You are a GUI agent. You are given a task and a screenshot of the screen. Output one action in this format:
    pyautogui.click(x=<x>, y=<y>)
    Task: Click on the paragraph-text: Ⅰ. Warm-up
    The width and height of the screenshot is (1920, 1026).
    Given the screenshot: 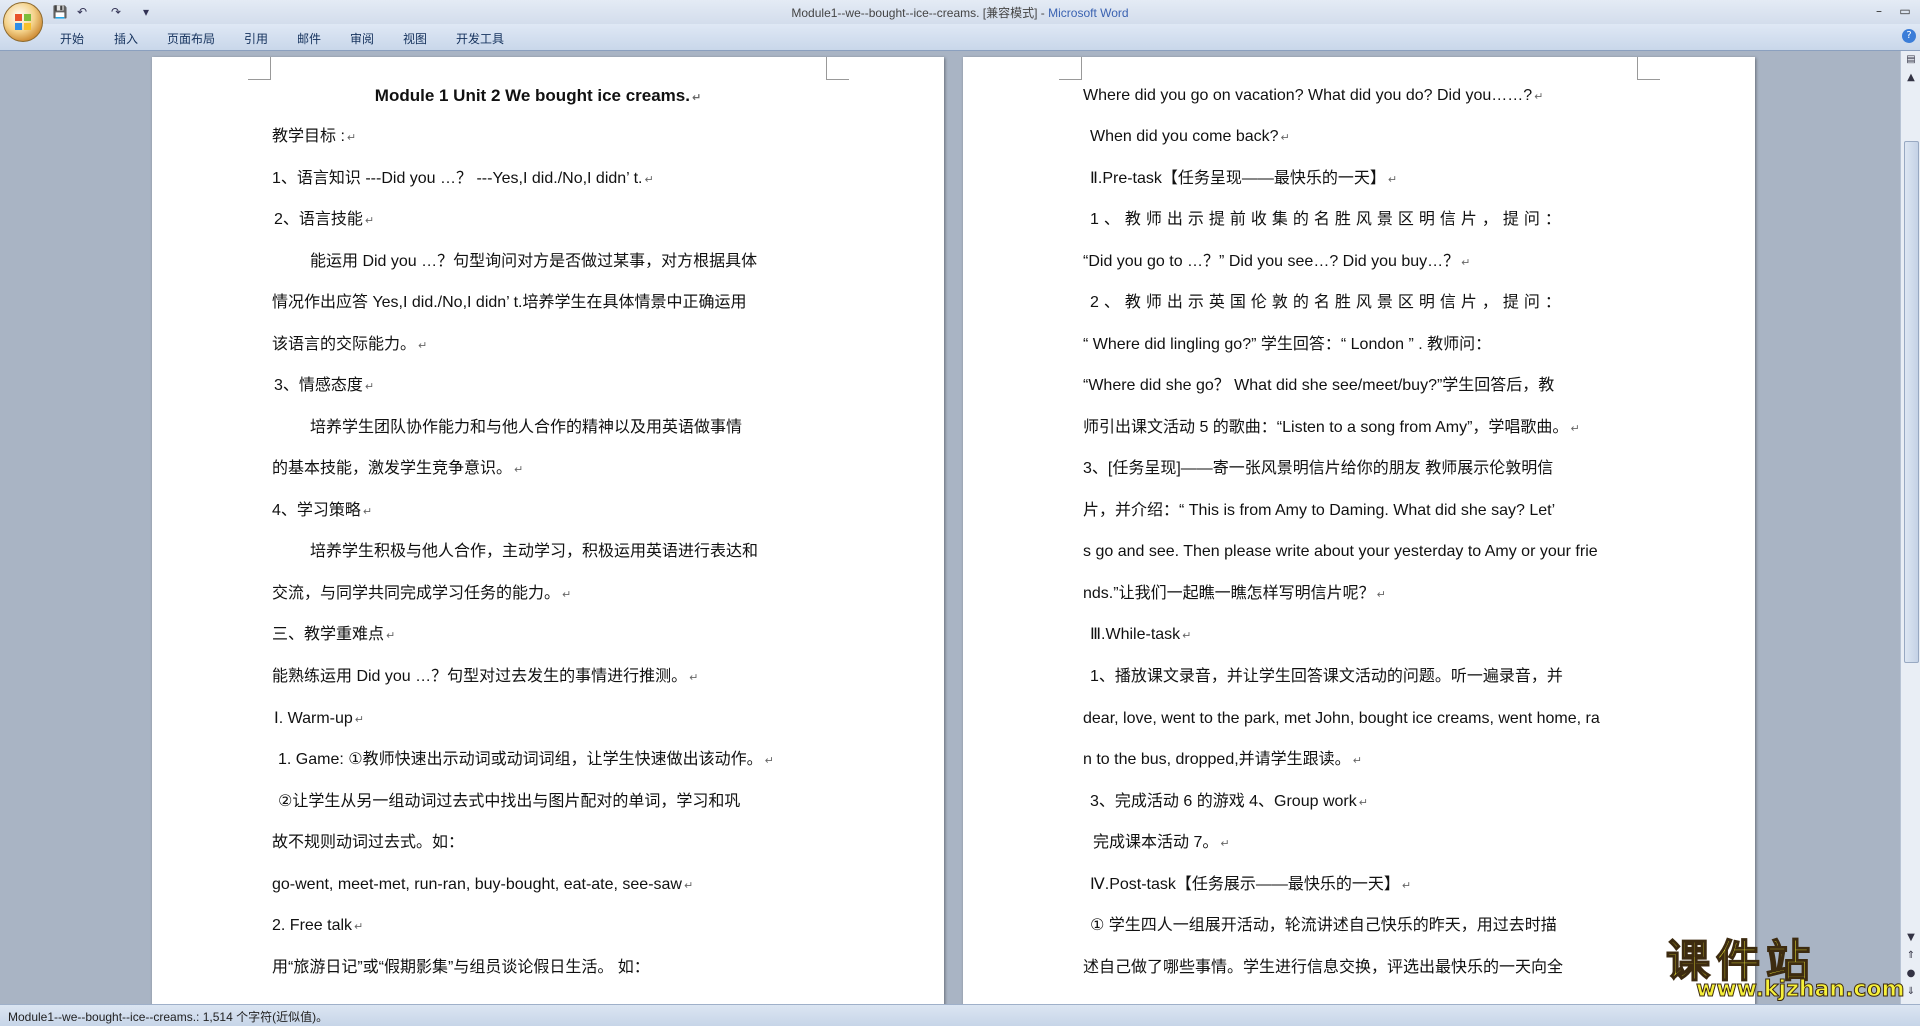 What is the action you would take?
    pyautogui.click(x=313, y=718)
    